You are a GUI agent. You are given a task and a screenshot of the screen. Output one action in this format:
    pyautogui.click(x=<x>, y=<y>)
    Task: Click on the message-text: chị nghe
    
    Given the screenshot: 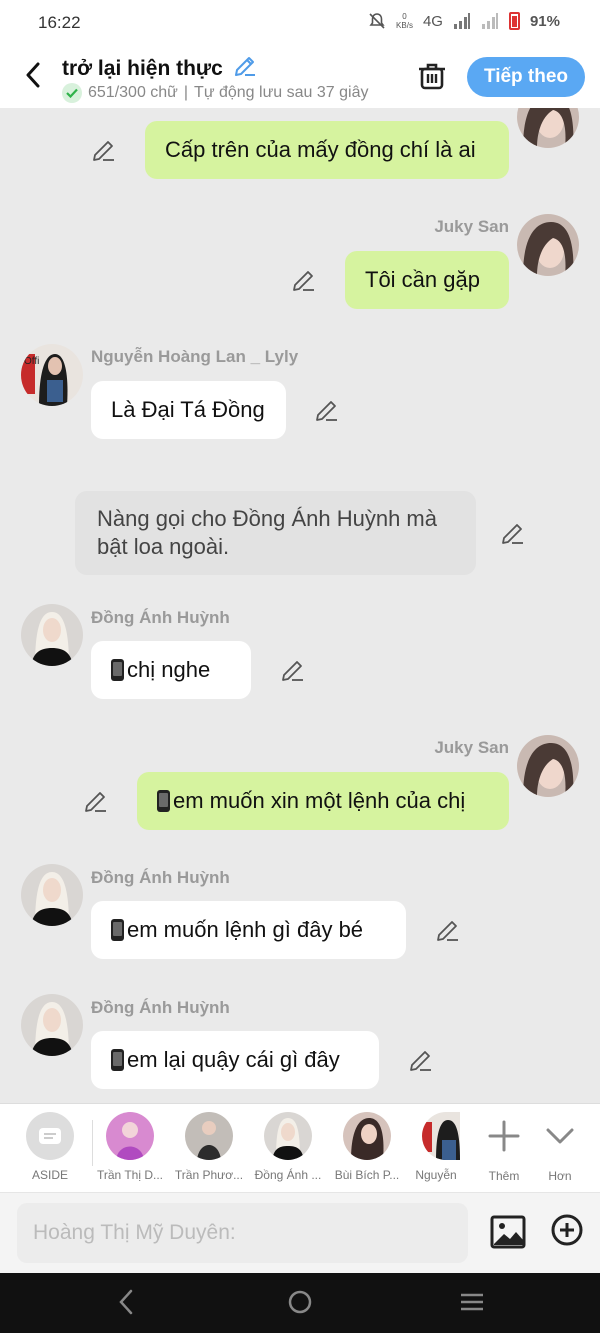 What is the action you would take?
    pyautogui.click(x=169, y=669)
    